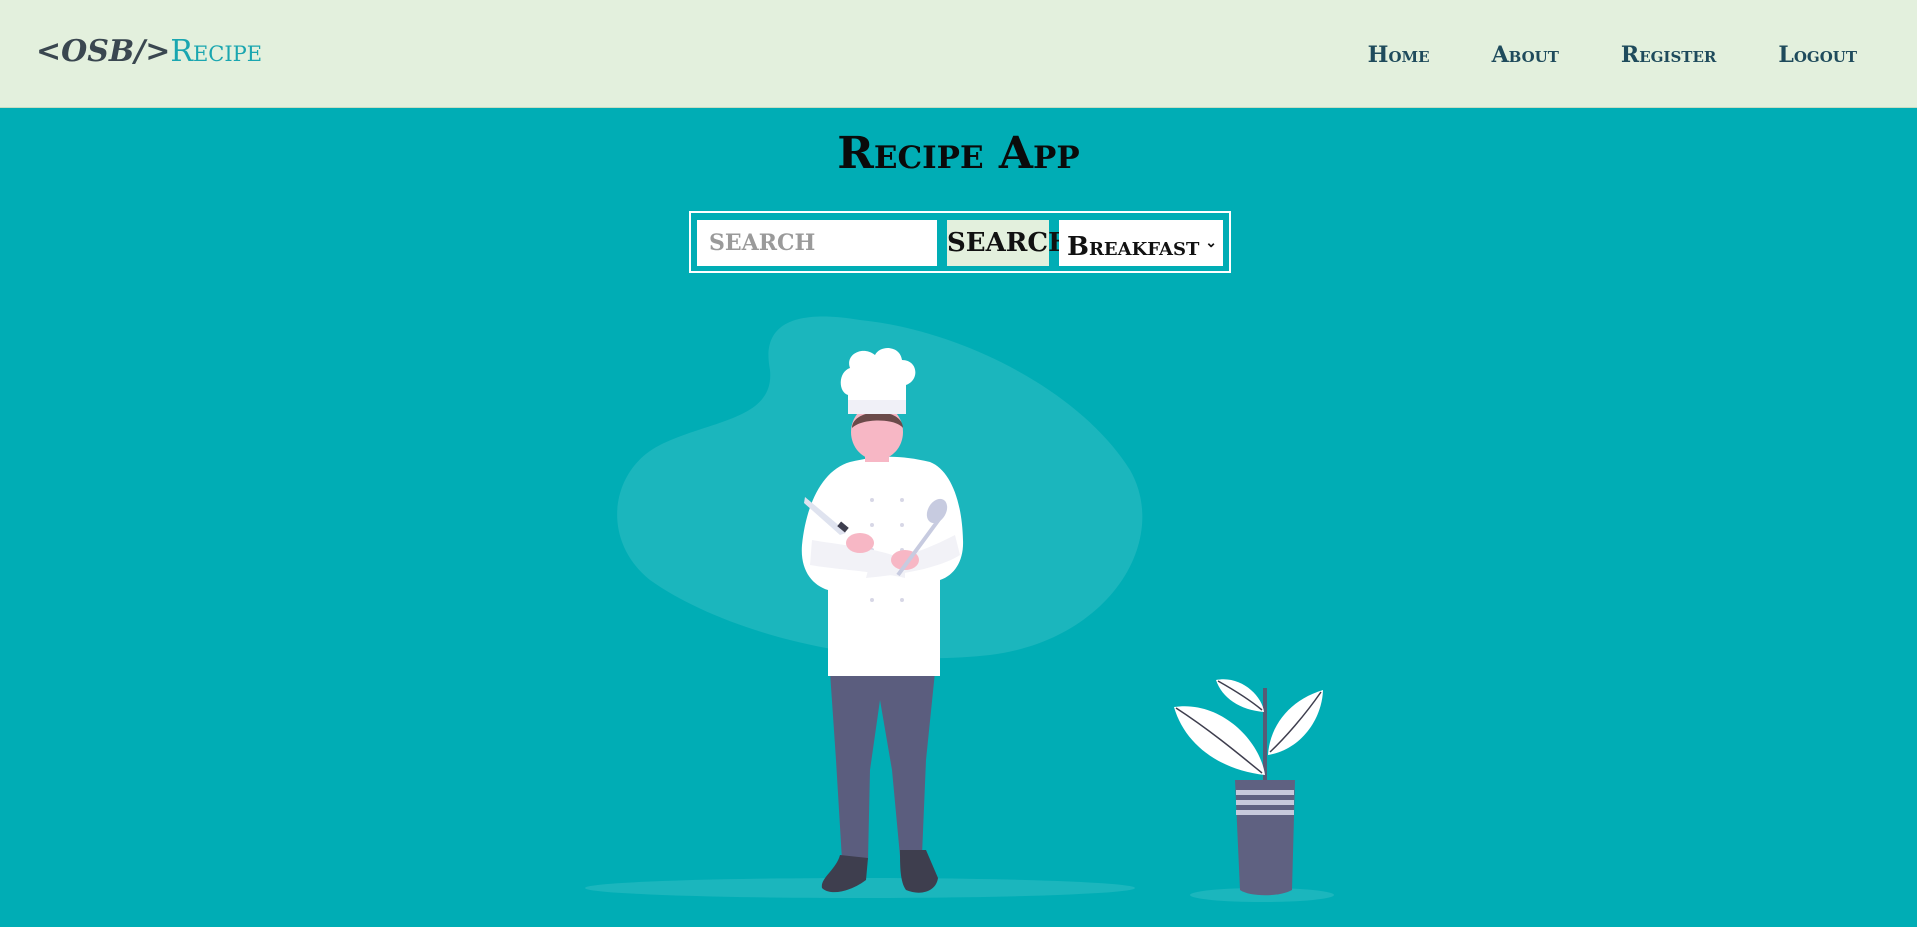  Describe the element at coordinates (1248, 787) in the screenshot. I see `plant-illustration` at that location.